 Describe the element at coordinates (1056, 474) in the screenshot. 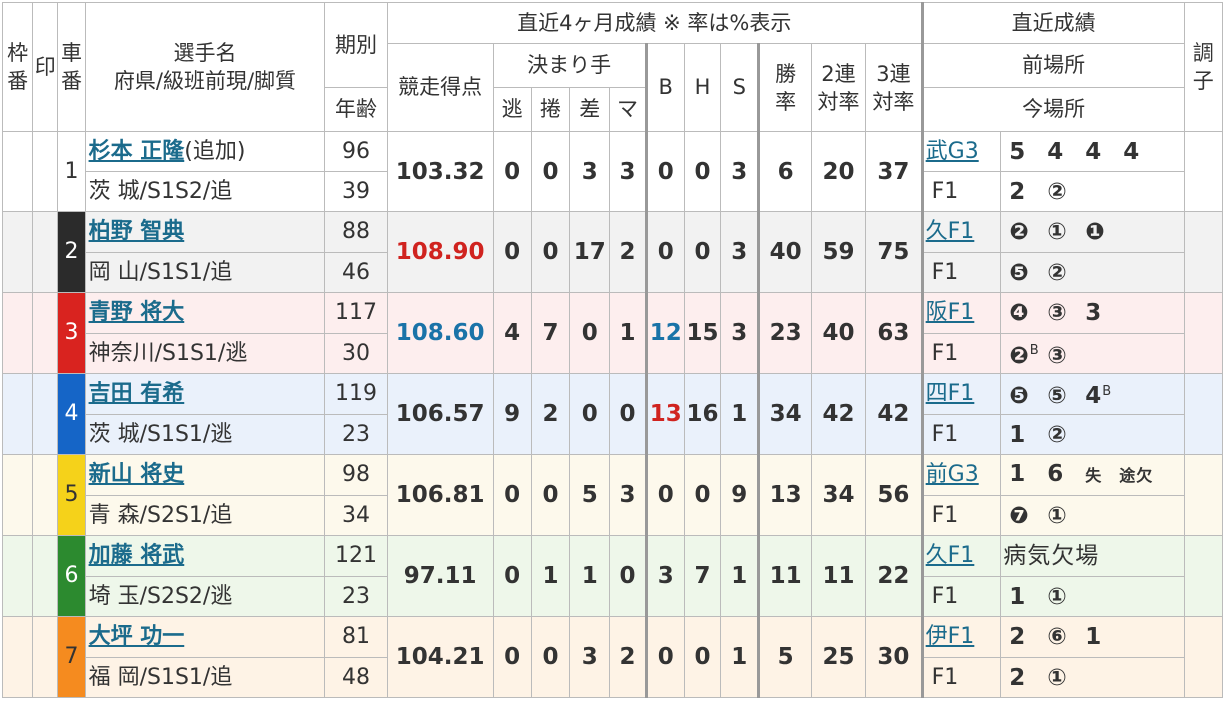

I see `result-value: 6` at that location.